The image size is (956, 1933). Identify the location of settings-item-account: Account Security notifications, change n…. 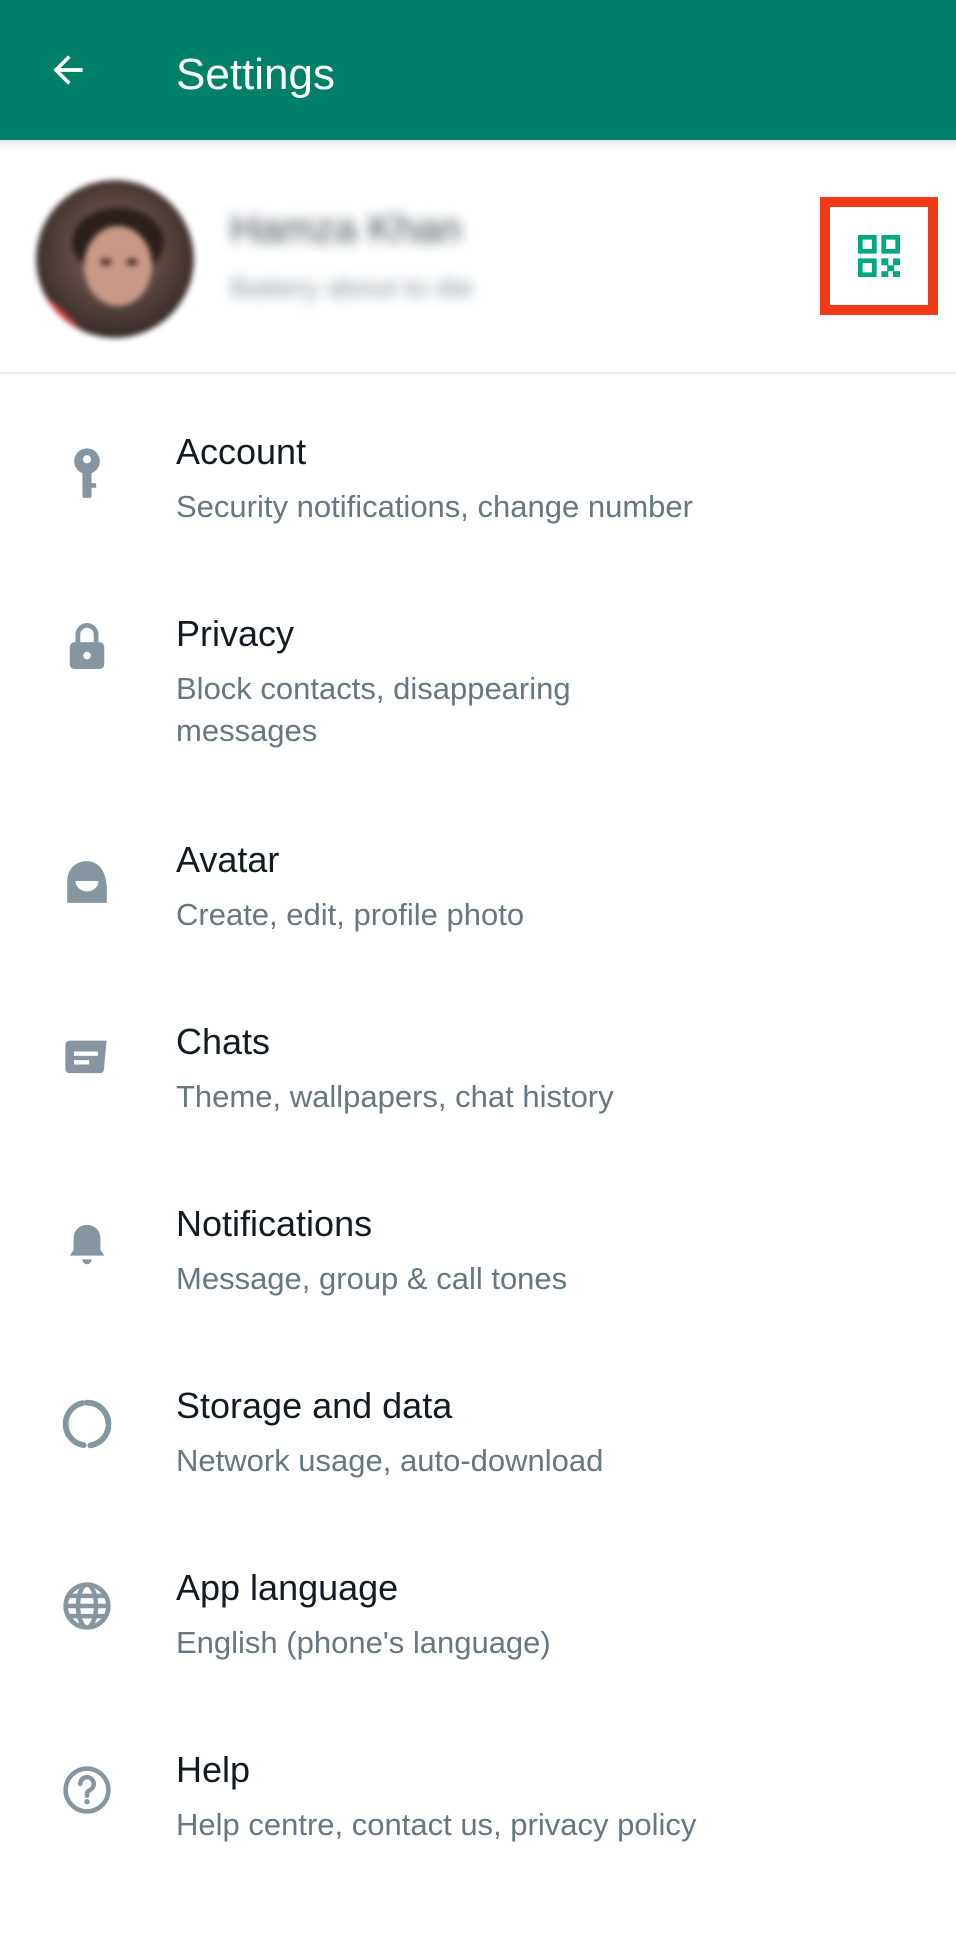
(478, 465).